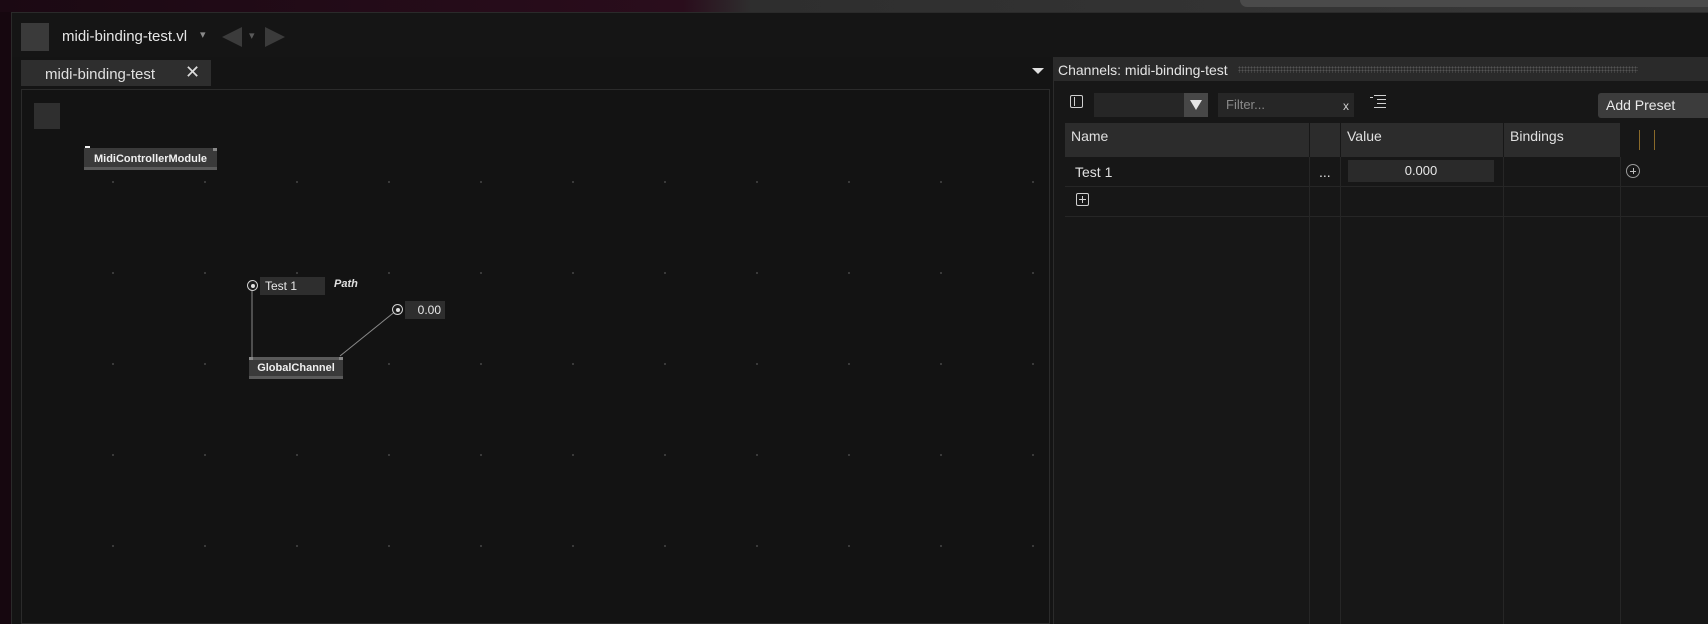 The image size is (1708, 624). Describe the element at coordinates (1633, 171) in the screenshot. I see `plus-circle-icon` at that location.